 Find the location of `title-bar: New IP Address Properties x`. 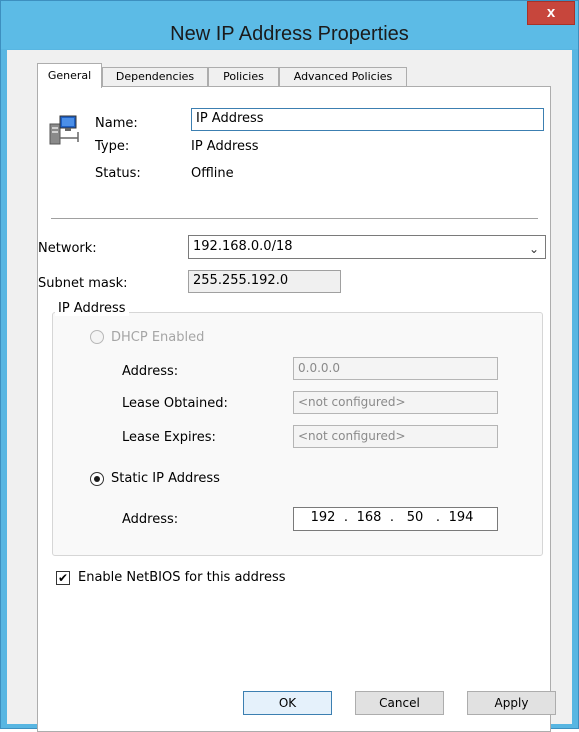

title-bar: New IP Address Properties x is located at coordinates (289, 25).